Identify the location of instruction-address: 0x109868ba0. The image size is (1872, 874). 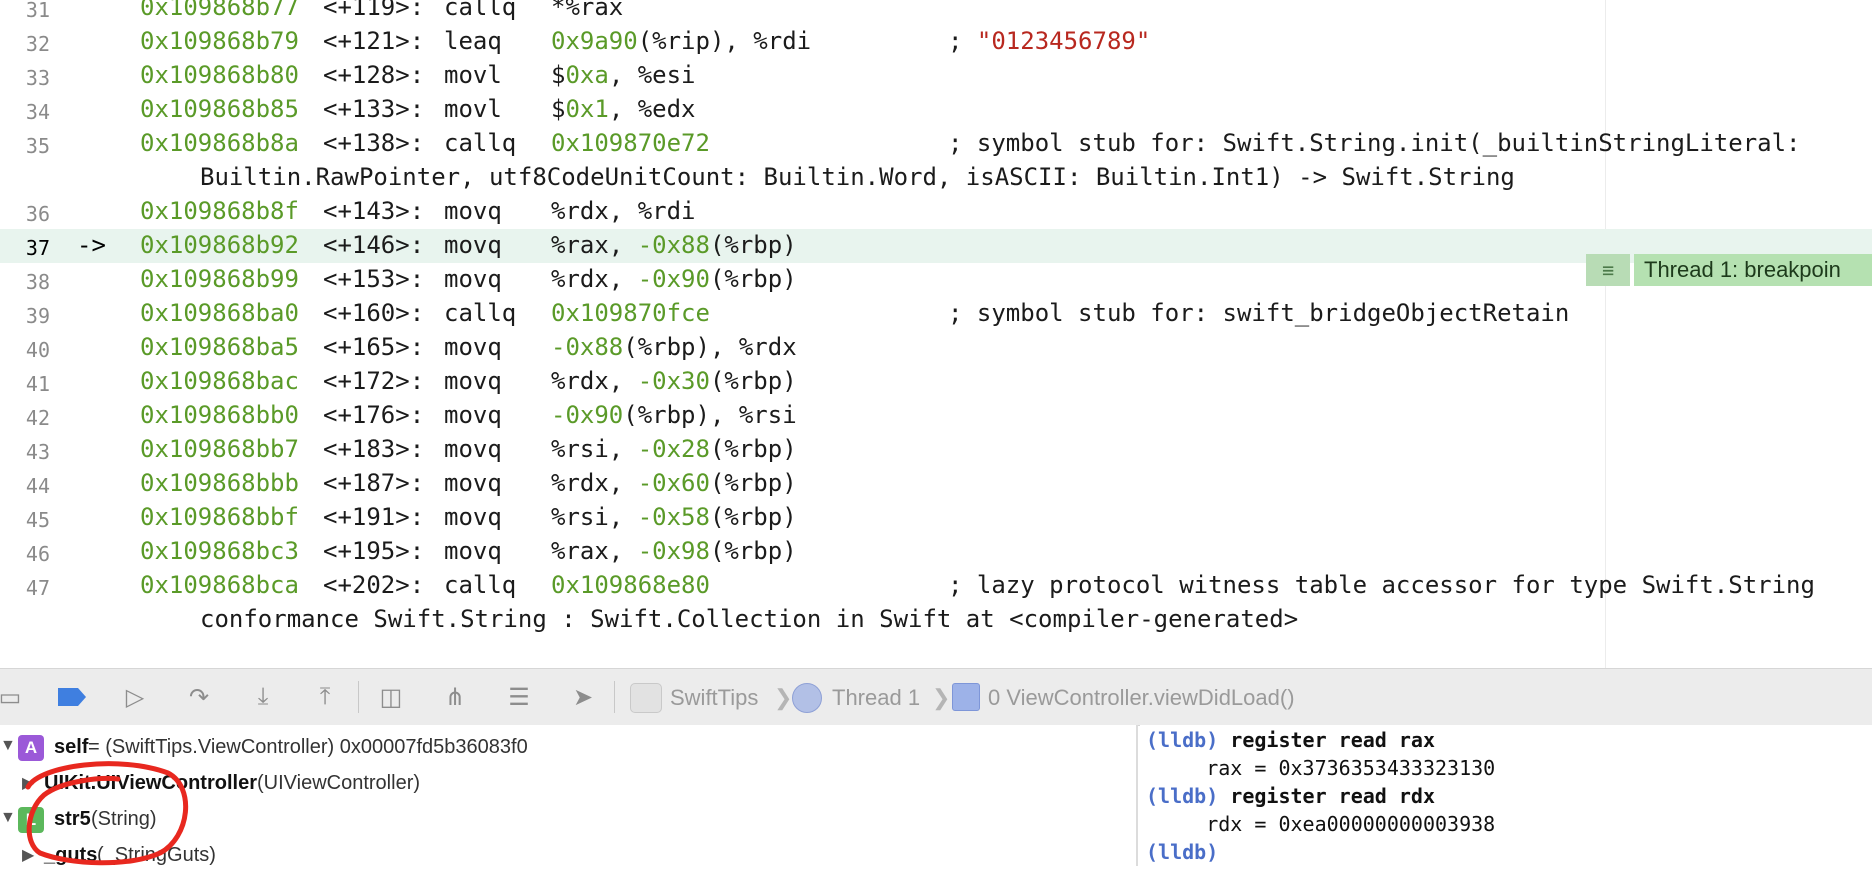
(219, 313).